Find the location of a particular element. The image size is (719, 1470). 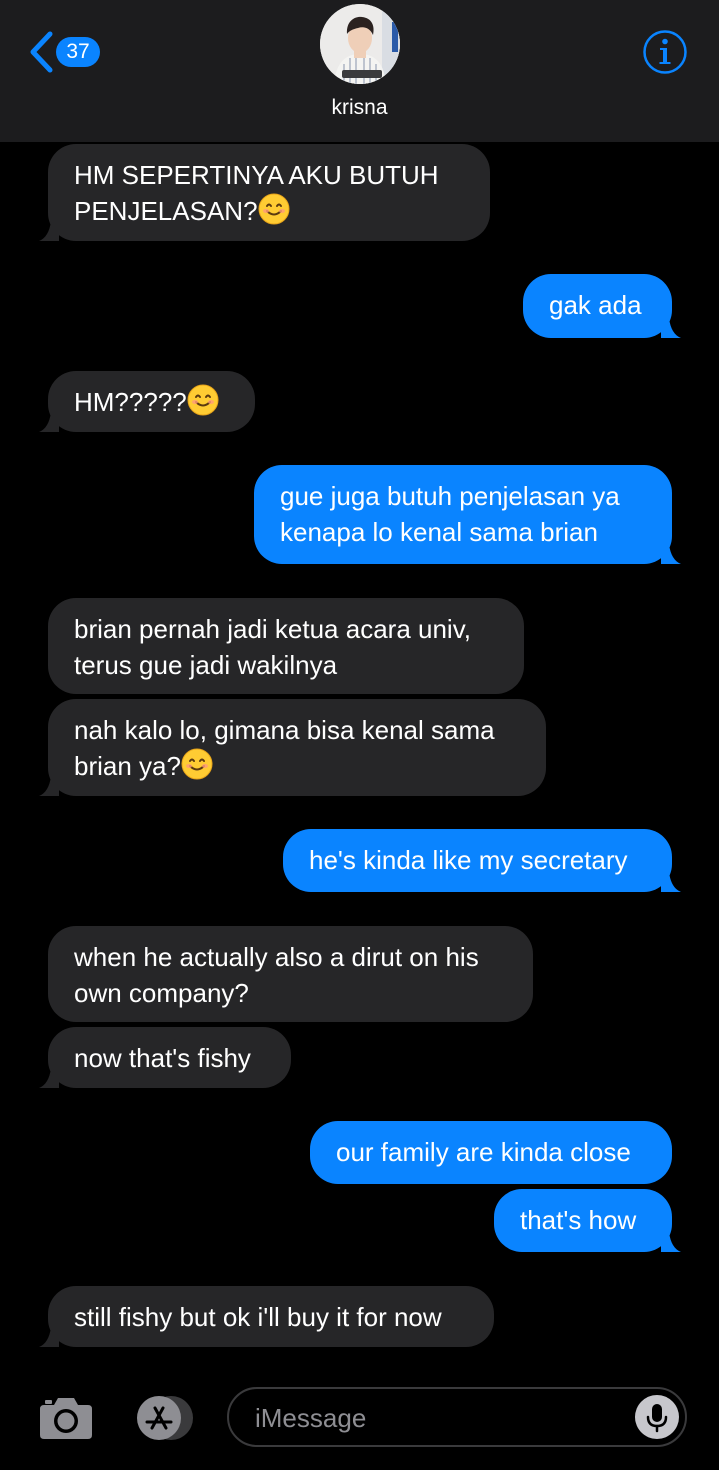

message-line: nah kalo lo, gimana bisa kenal sama is located at coordinates (284, 730).